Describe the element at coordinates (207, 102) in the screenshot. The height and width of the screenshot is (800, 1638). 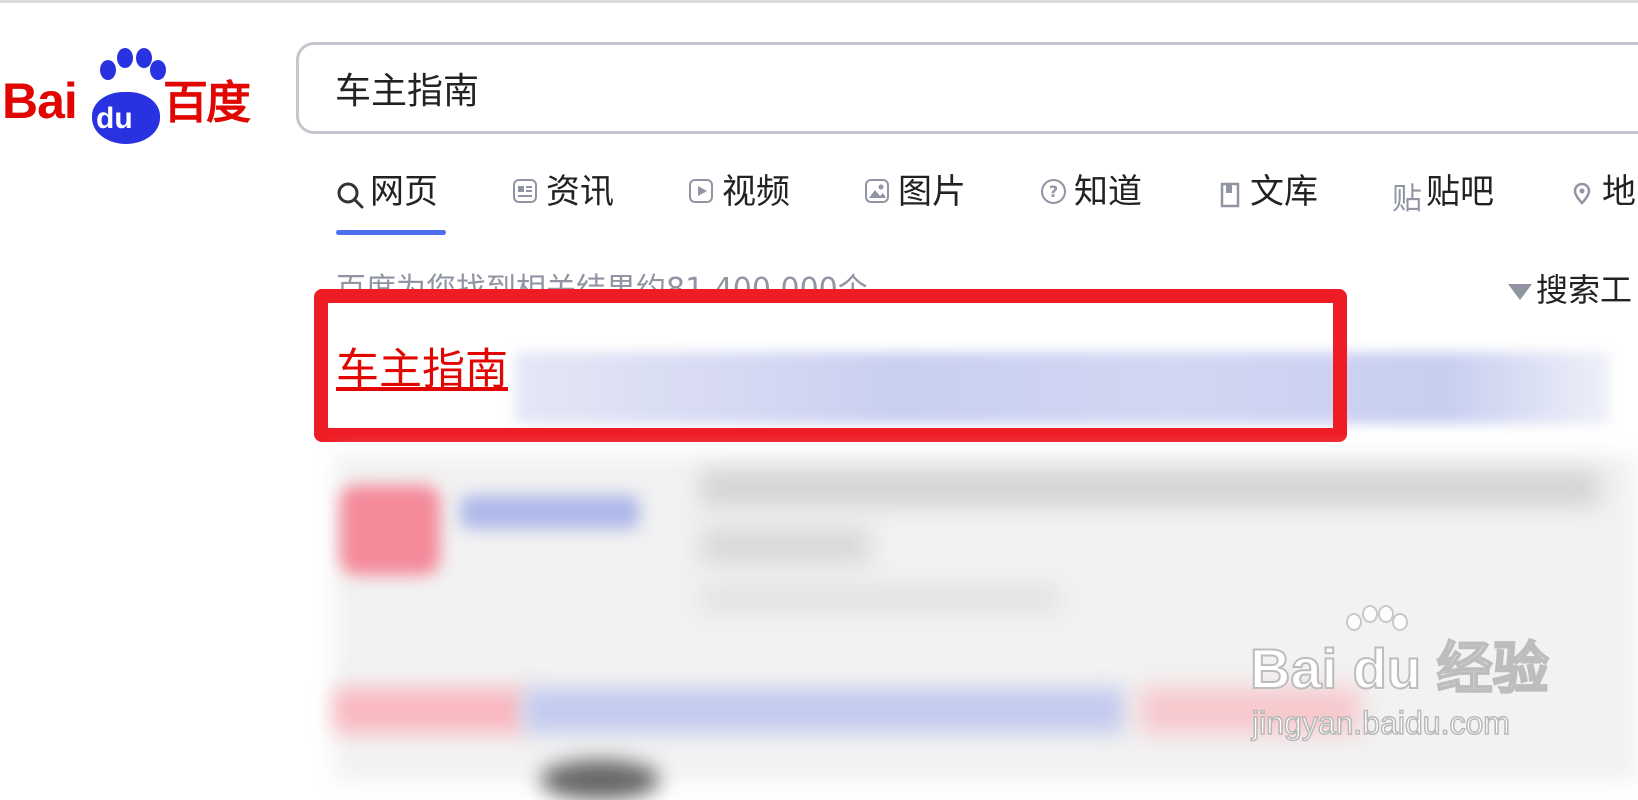
I see `logo-text-cn: 百度` at that location.